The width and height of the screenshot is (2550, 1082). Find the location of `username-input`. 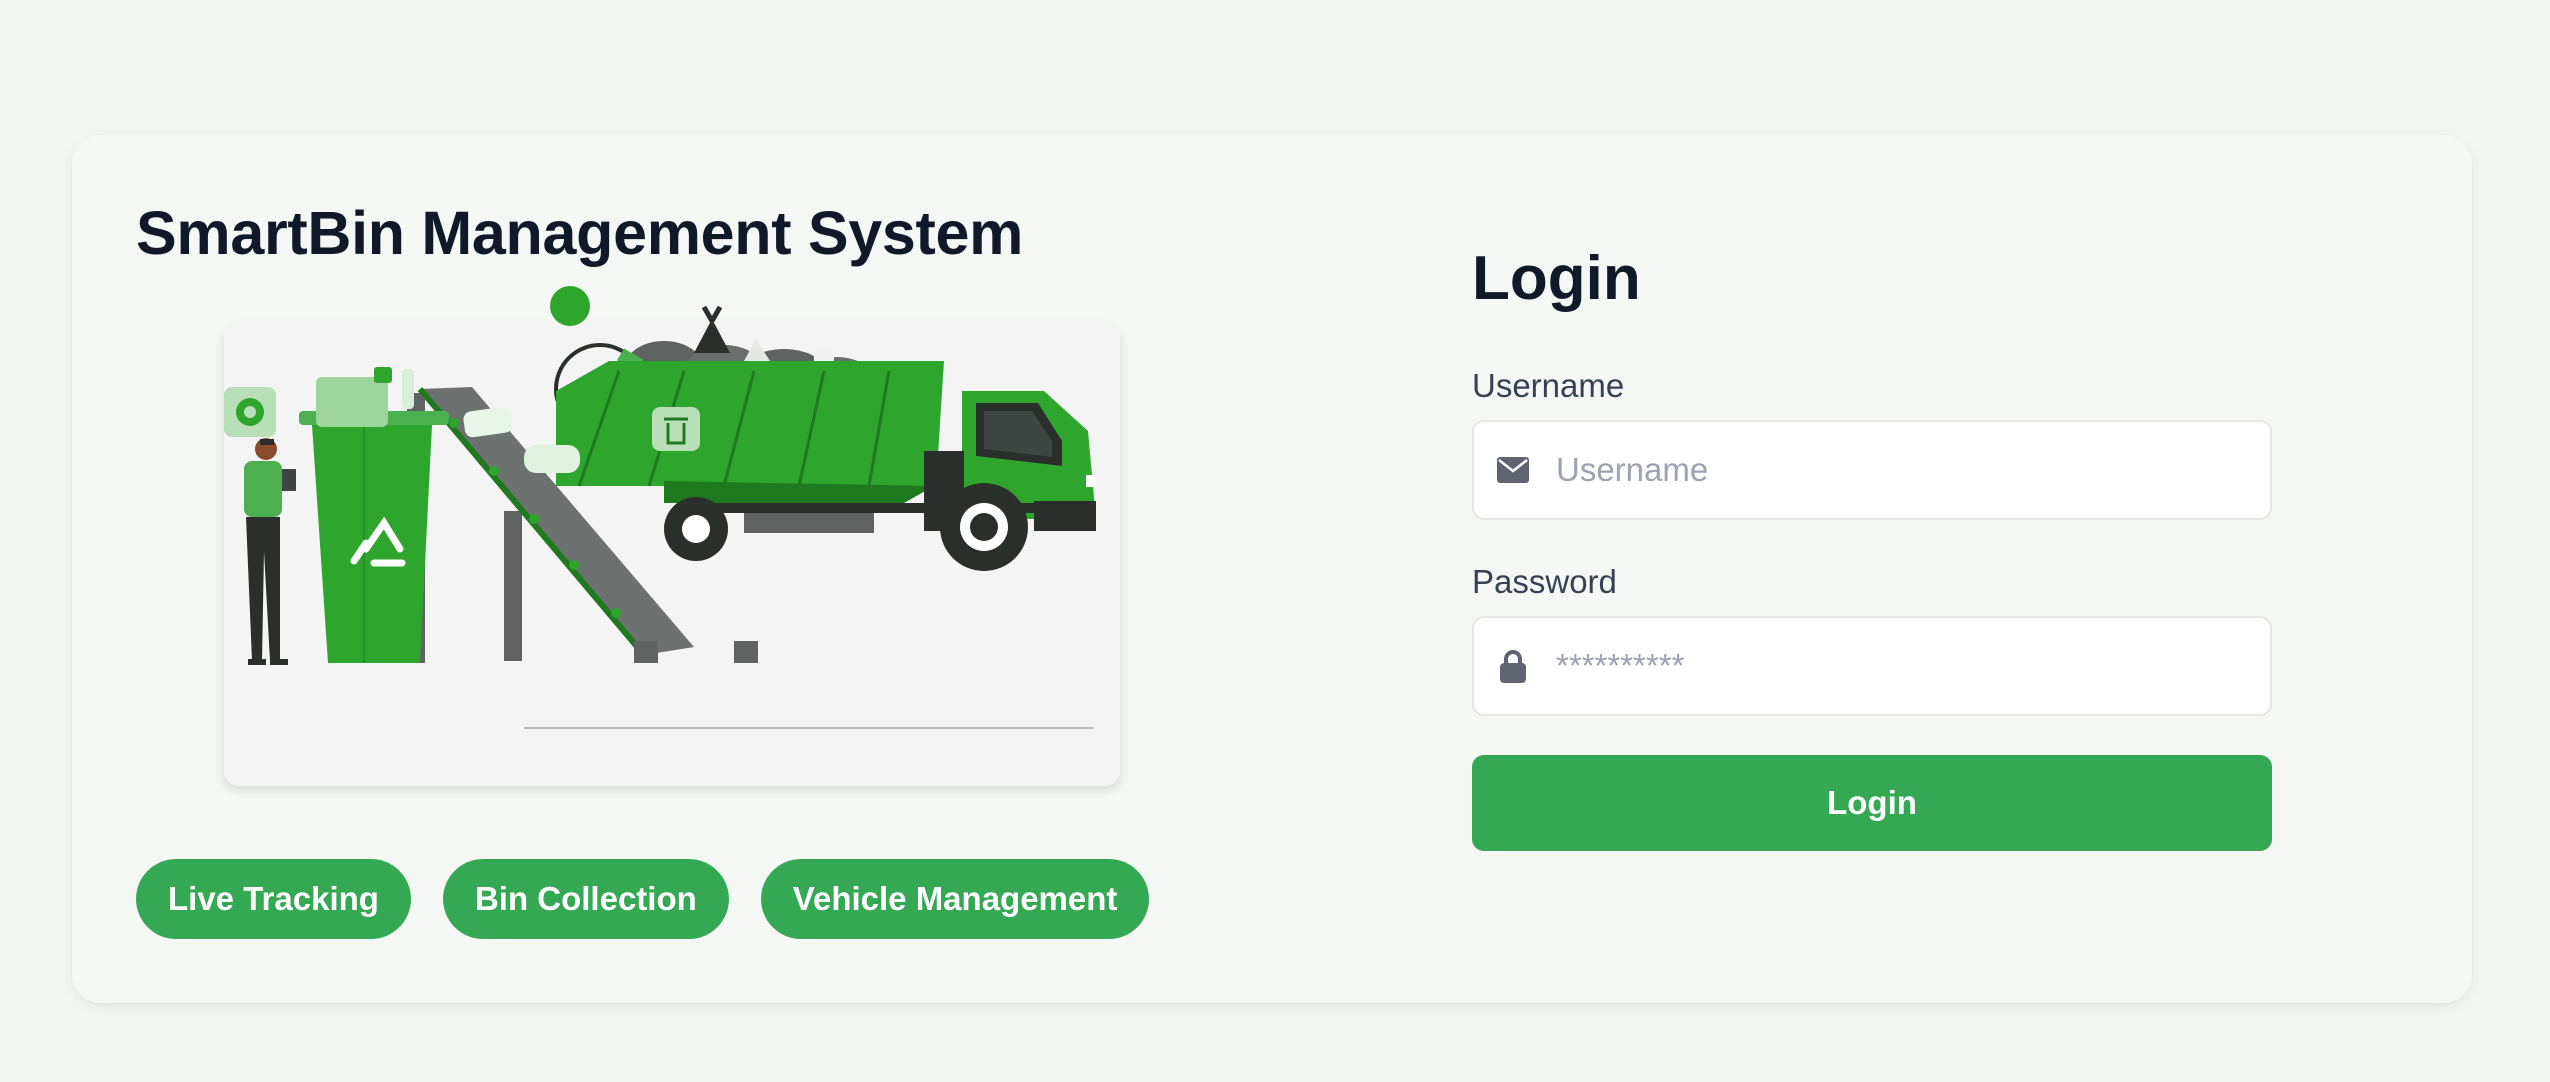

username-input is located at coordinates (1896, 470).